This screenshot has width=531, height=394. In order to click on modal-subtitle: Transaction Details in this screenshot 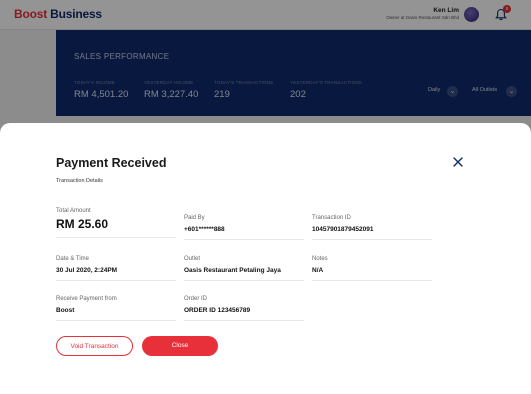, I will do `click(79, 181)`.